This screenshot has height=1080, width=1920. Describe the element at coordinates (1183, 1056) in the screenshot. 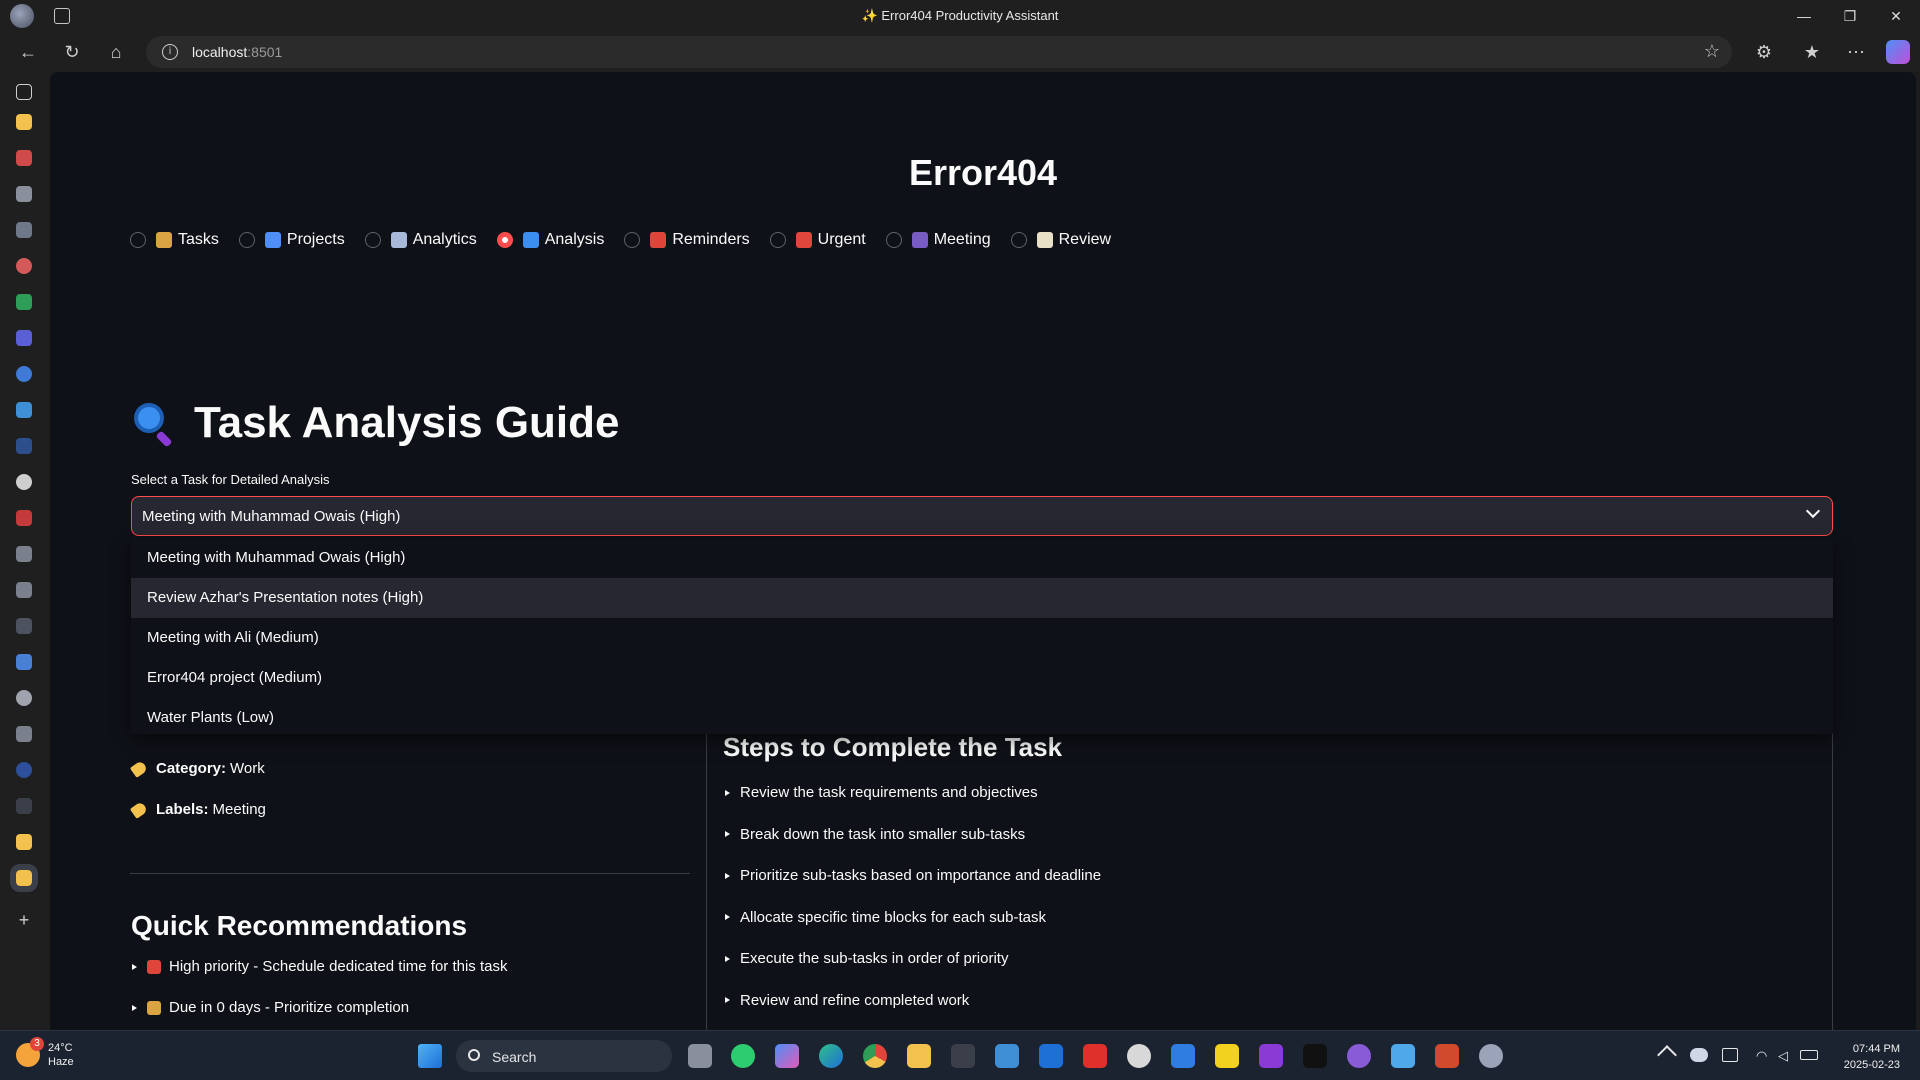

I see `todo-icon` at that location.